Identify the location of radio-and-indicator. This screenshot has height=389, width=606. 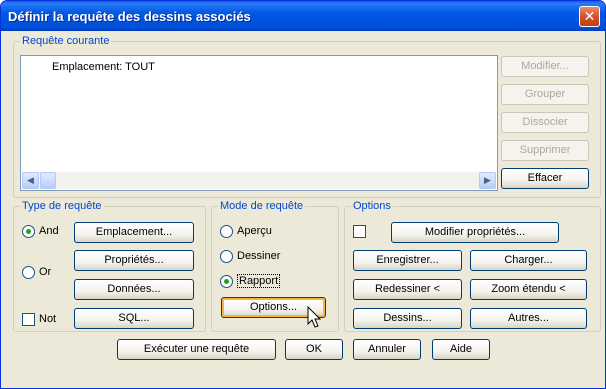
(28, 231).